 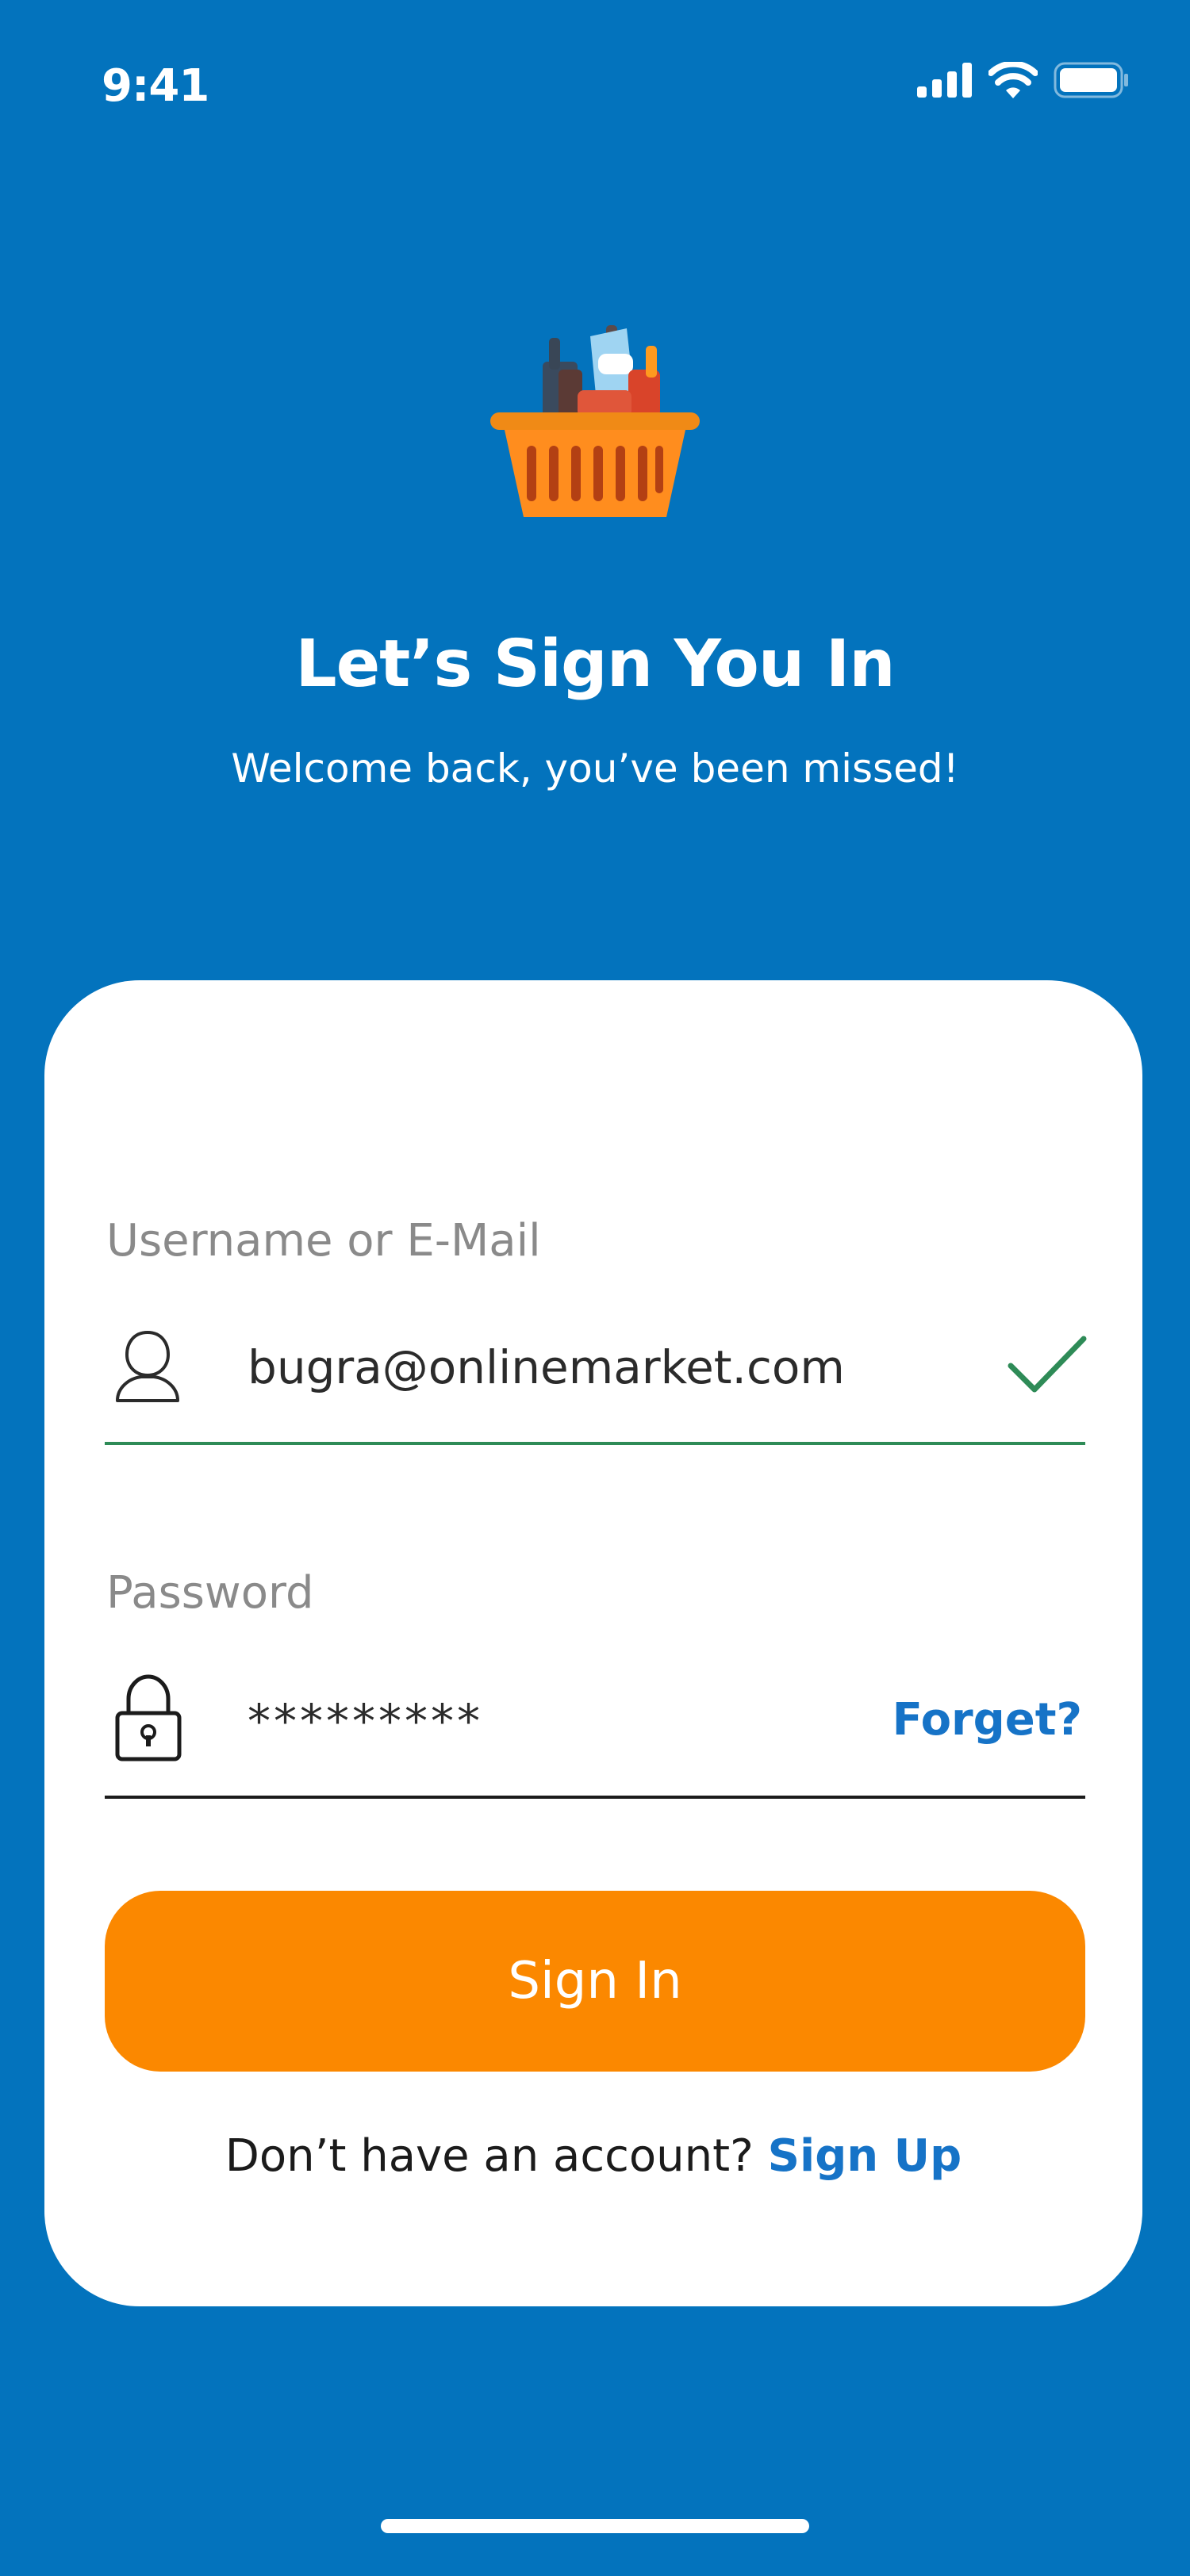 I want to click on status-icons, so click(x=1023, y=80).